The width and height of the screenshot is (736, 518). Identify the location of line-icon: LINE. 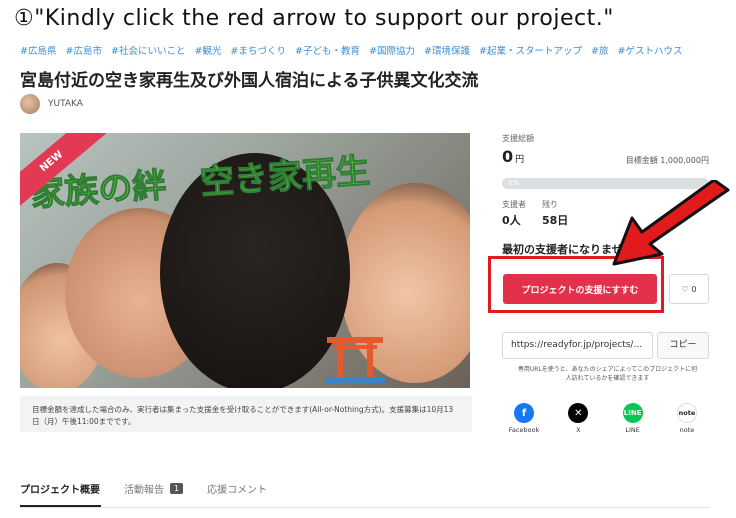
(632, 413).